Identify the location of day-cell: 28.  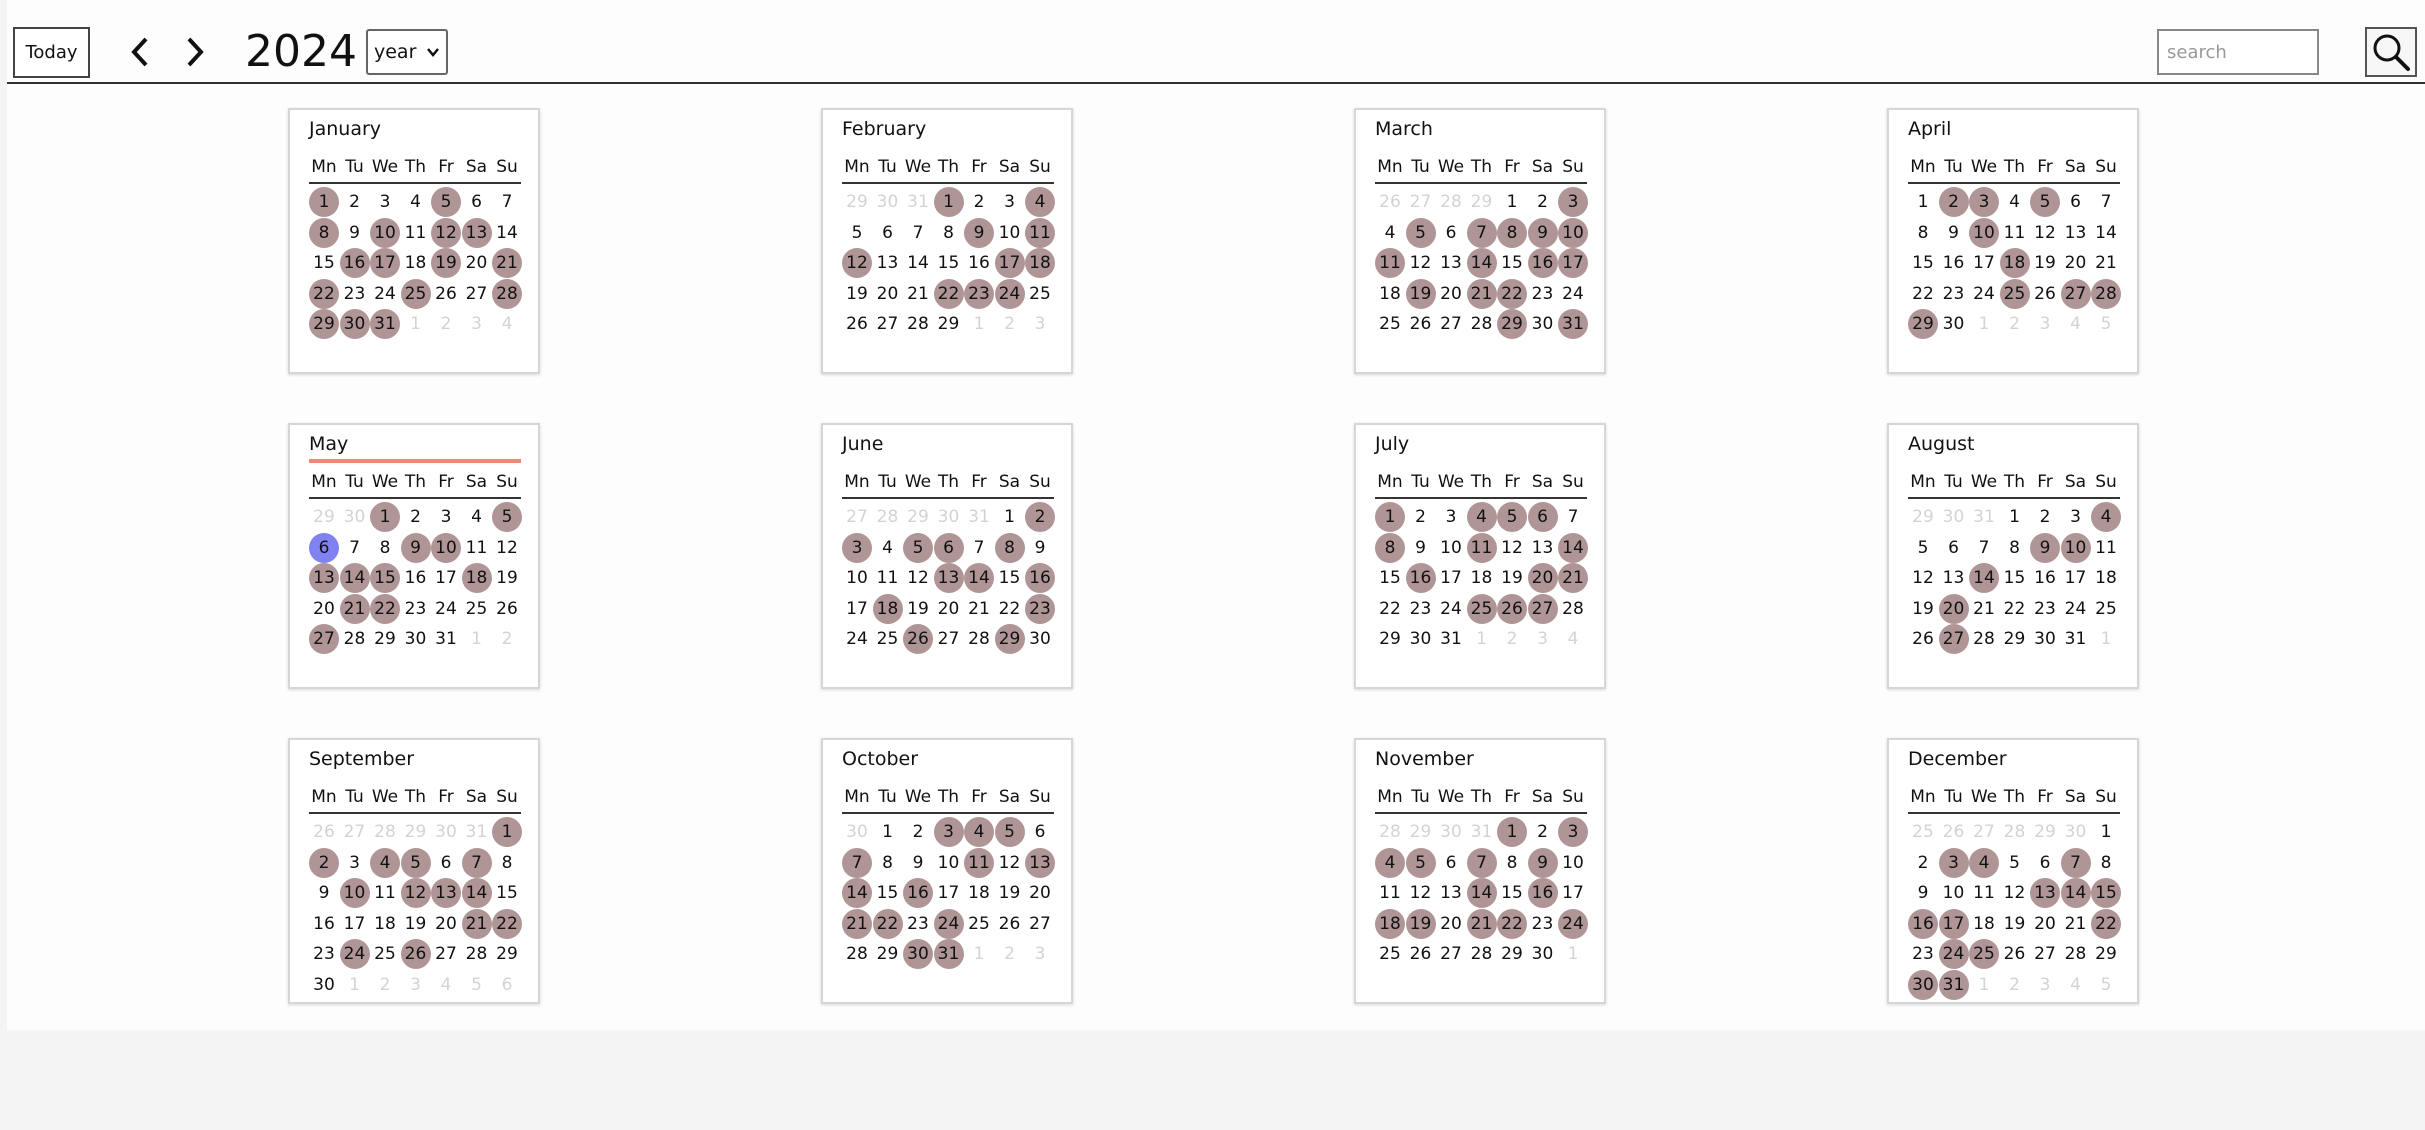
(507, 293).